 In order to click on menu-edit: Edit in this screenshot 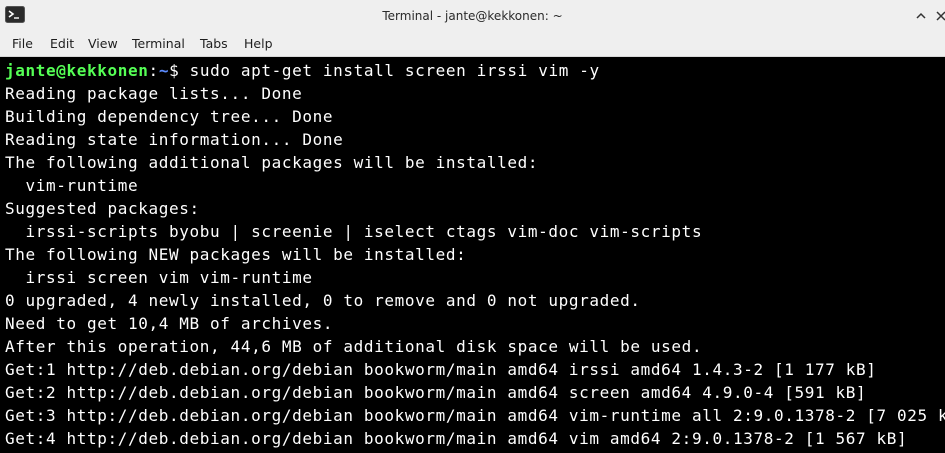, I will do `click(62, 44)`.